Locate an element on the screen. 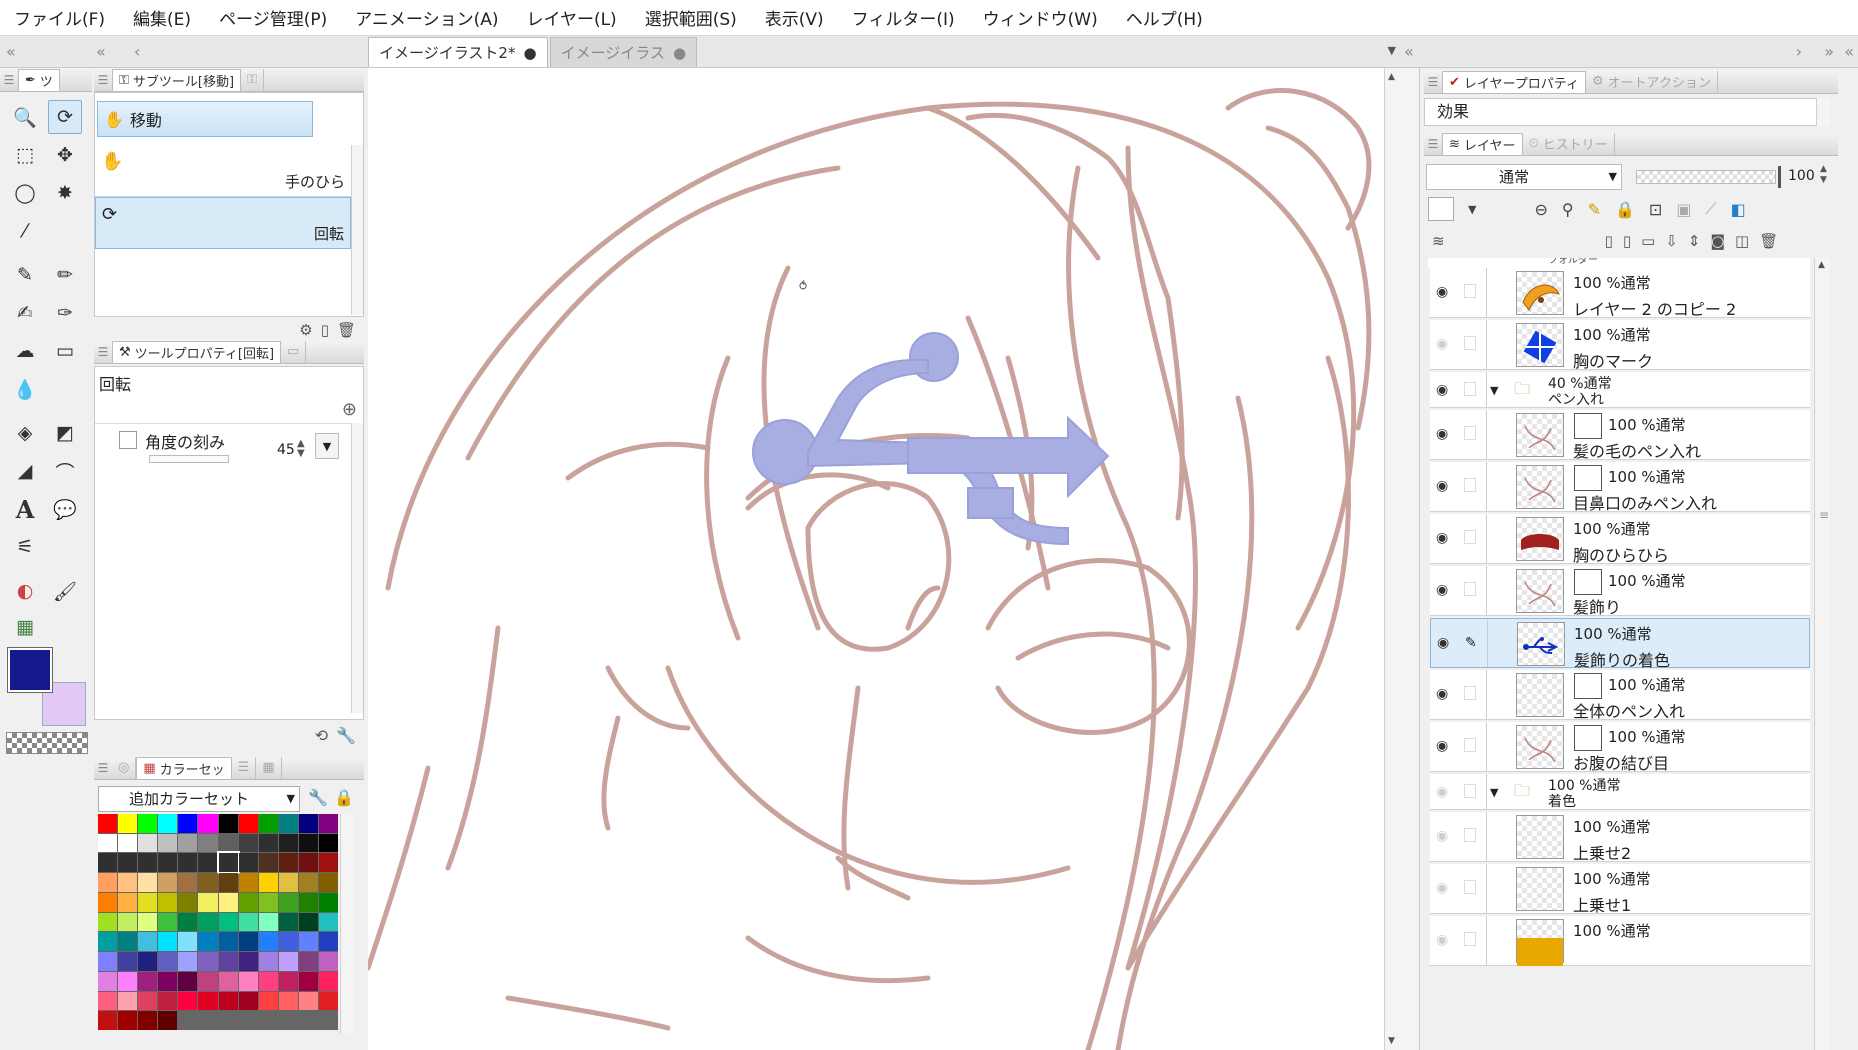 This screenshot has width=1858, height=1050. color-set-select: 追加カラーセット ▼ is located at coordinates (199, 799).